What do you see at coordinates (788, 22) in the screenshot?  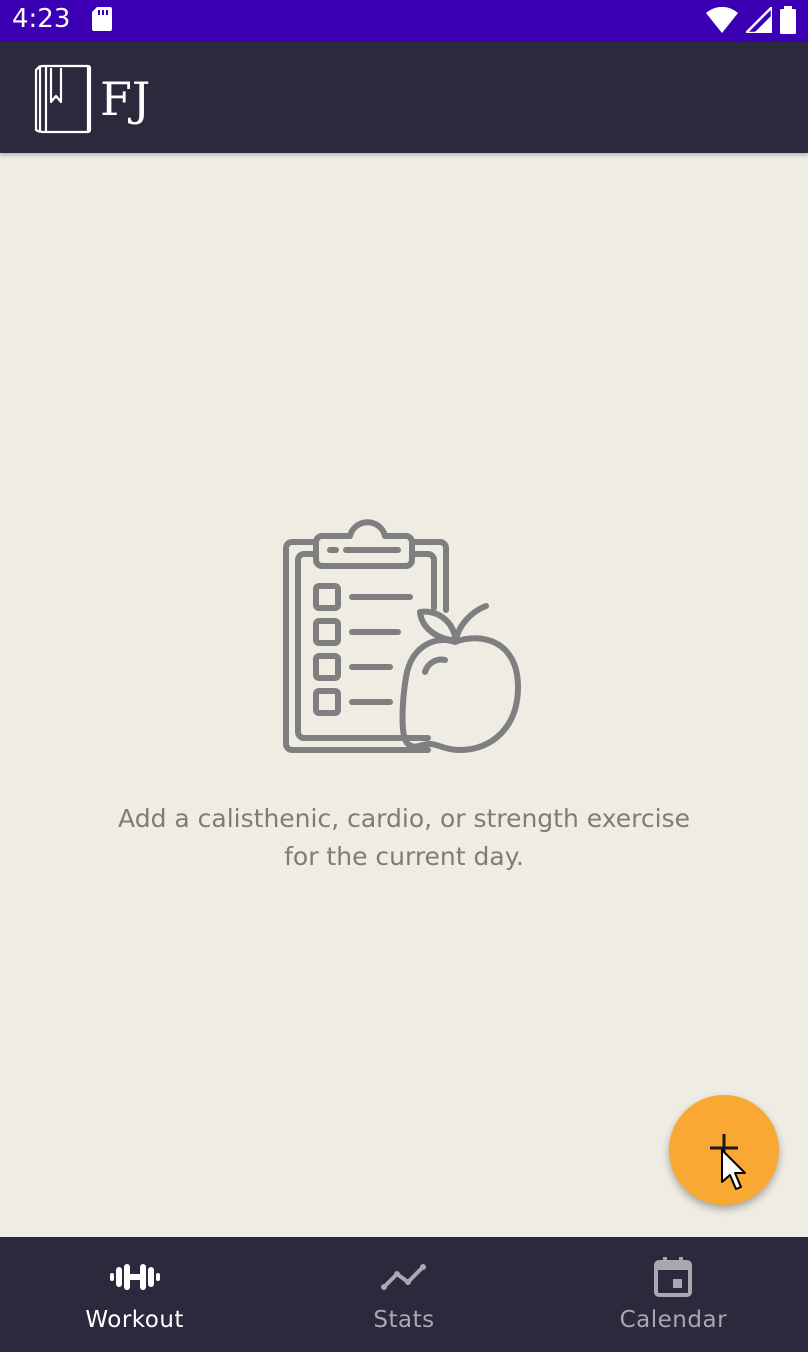 I see `battery-icon` at bounding box center [788, 22].